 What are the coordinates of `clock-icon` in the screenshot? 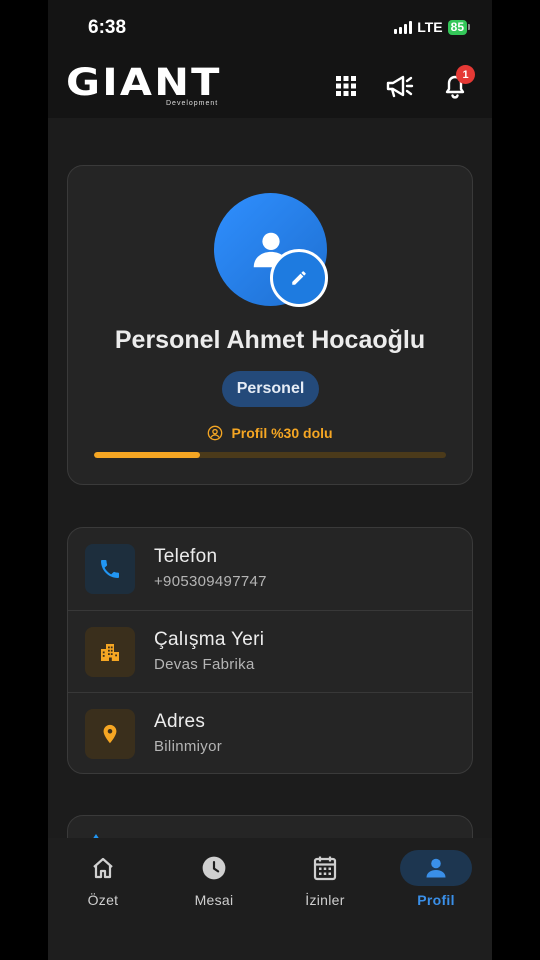 It's located at (214, 868).